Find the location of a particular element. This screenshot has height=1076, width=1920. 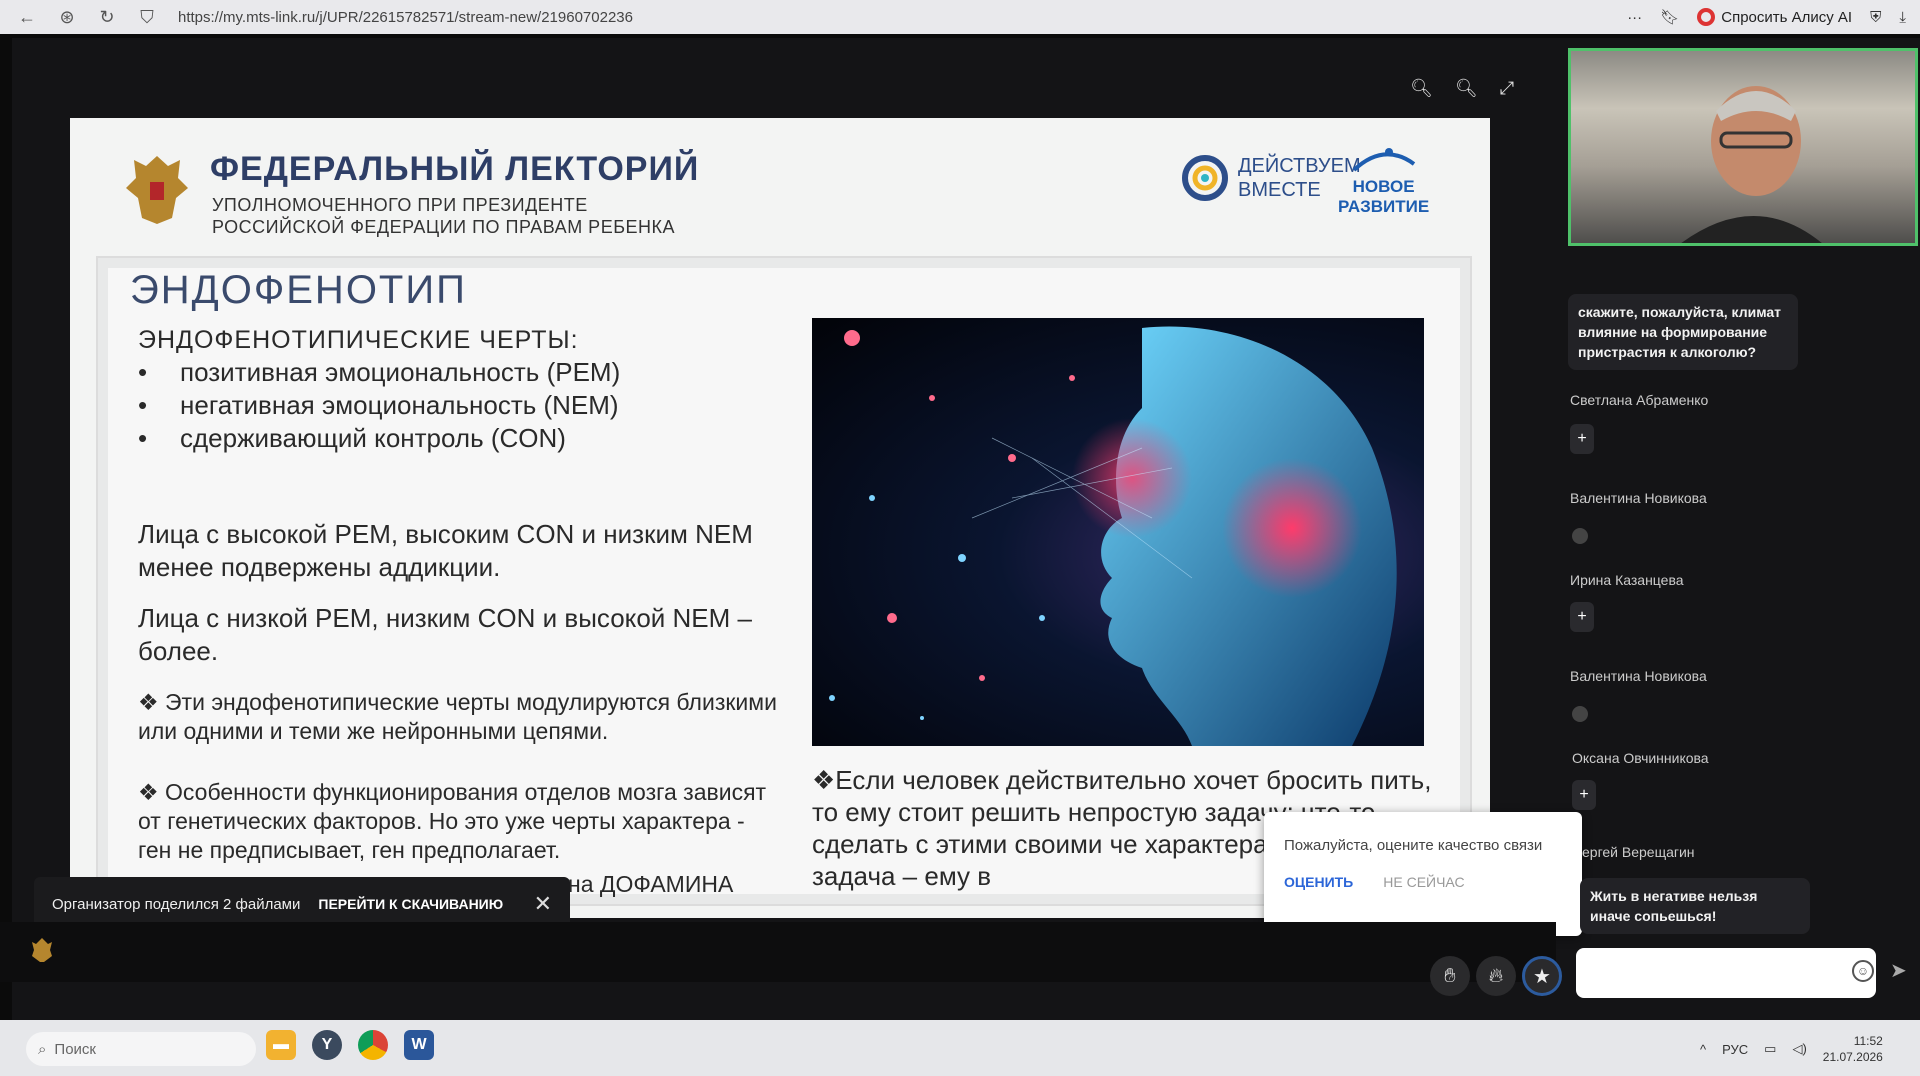

tray-chevron-icon: ^ is located at coordinates (1703, 1049).